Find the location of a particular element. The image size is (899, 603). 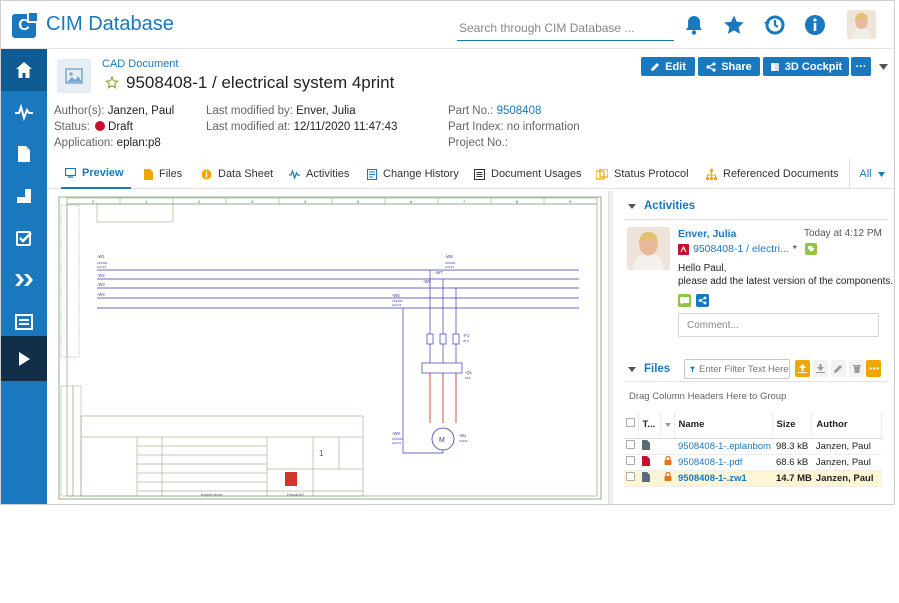

tab-all-label: All is located at coordinates (865, 174).